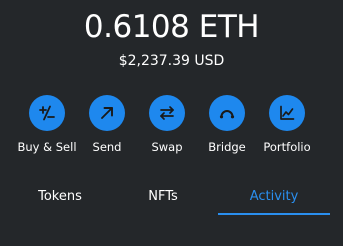 The image size is (343, 246). I want to click on portfolio-icon-circle, so click(287, 113).